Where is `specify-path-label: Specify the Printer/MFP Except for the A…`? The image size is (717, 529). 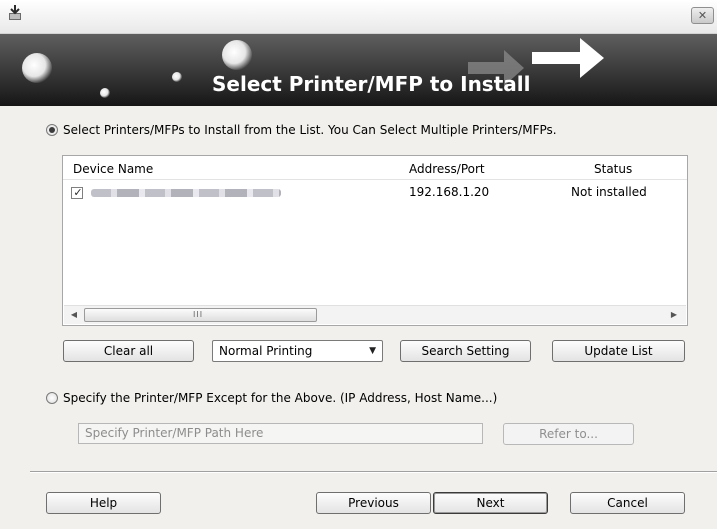
specify-path-label: Specify the Printer/MFP Except for the A… is located at coordinates (280, 398).